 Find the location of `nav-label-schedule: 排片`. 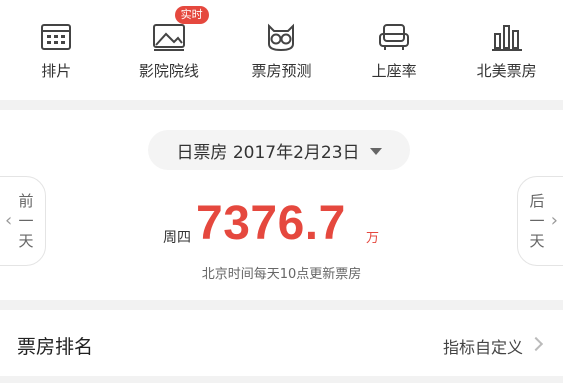

nav-label-schedule: 排片 is located at coordinates (56, 71).